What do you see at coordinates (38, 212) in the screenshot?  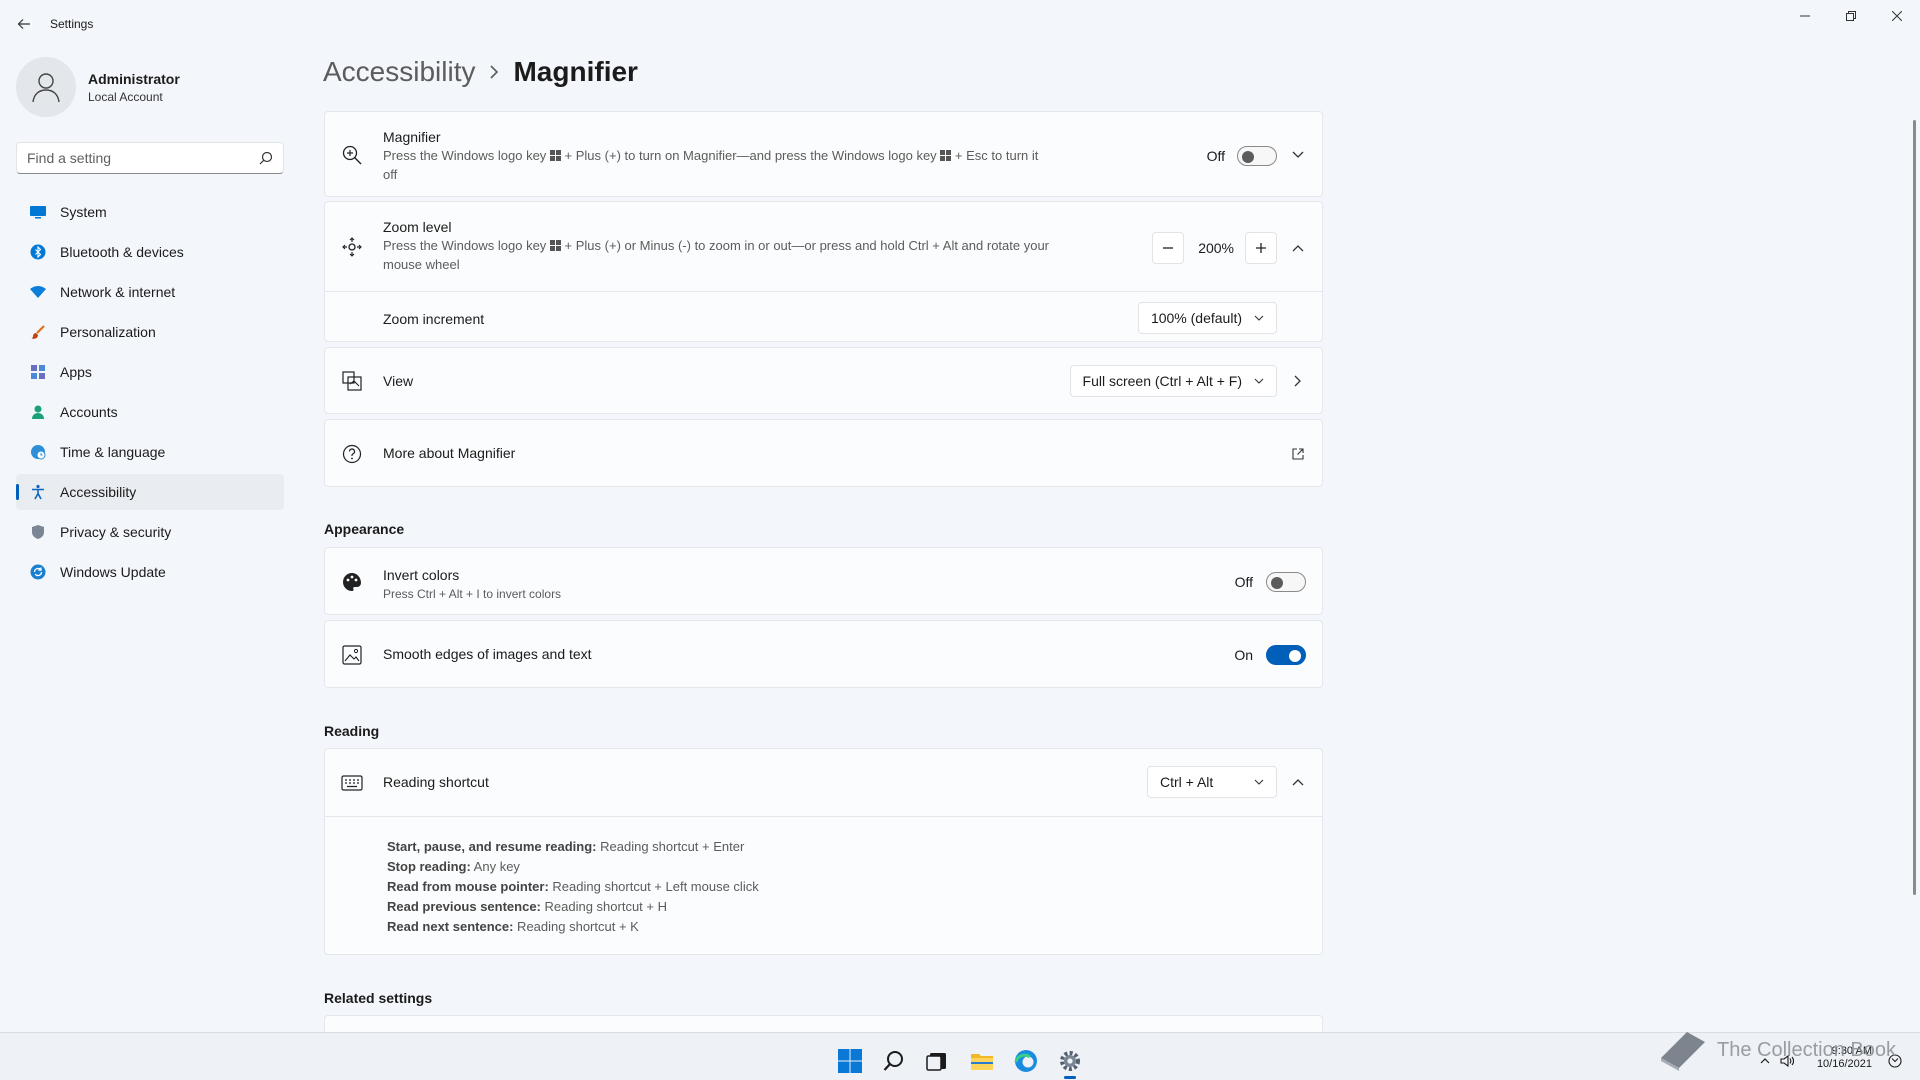 I see `monitor-icon` at bounding box center [38, 212].